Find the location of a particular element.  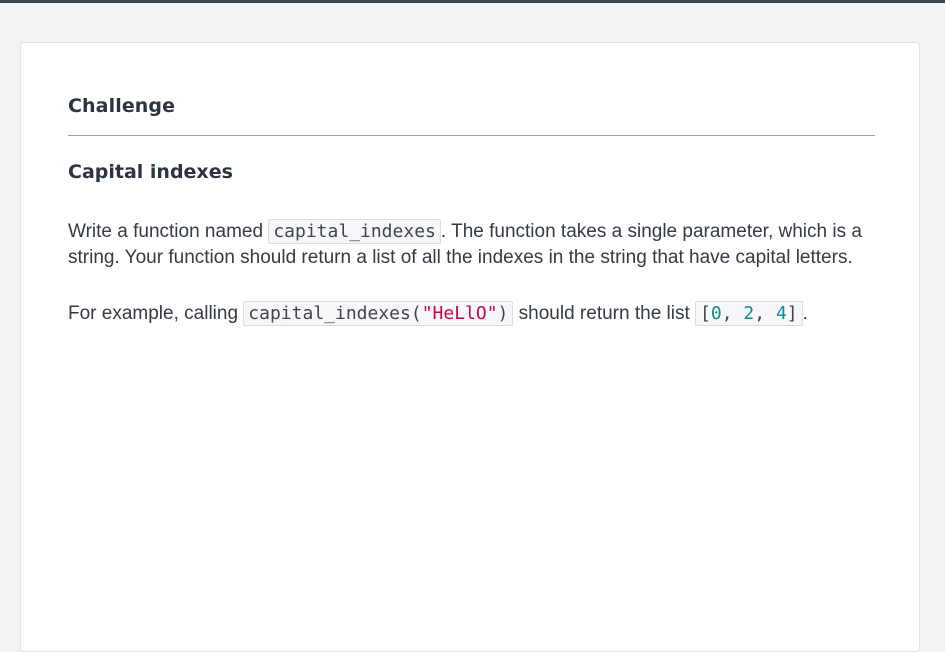

function-name-code: capital_indexes is located at coordinates (354, 231).